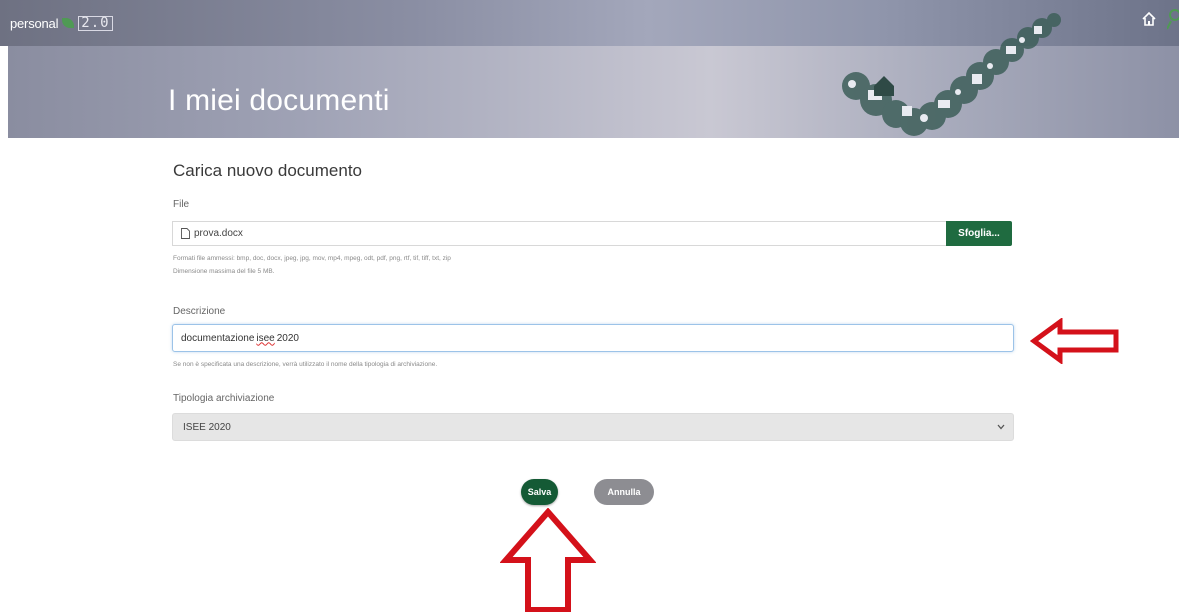 This screenshot has width=1179, height=612. What do you see at coordinates (207, 427) in the screenshot?
I see `archive-type-selected: ISEE 2020` at bounding box center [207, 427].